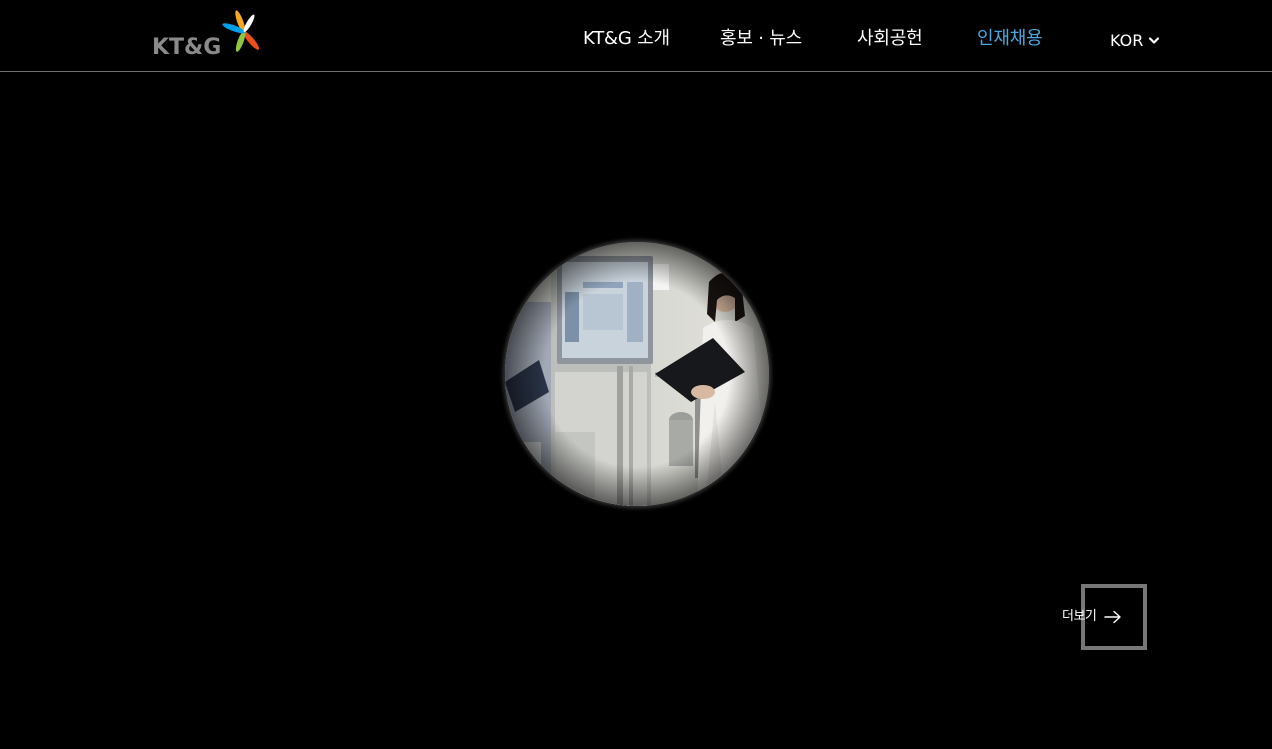  What do you see at coordinates (761, 39) in the screenshot?
I see `nav-item-news: 홍보 · 뉴스` at bounding box center [761, 39].